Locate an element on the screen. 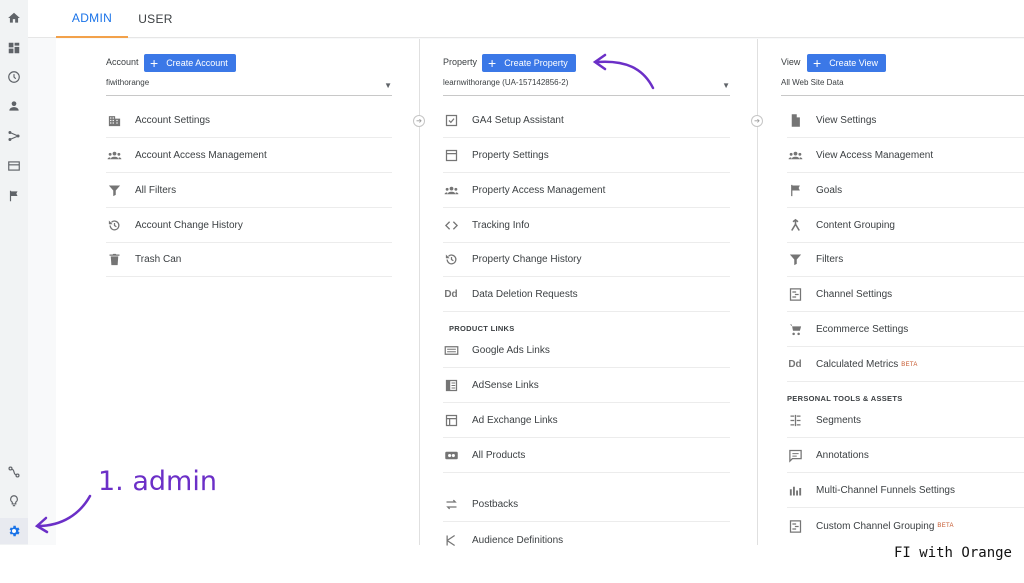  postbacks-item: Postbacks is located at coordinates (586, 505).